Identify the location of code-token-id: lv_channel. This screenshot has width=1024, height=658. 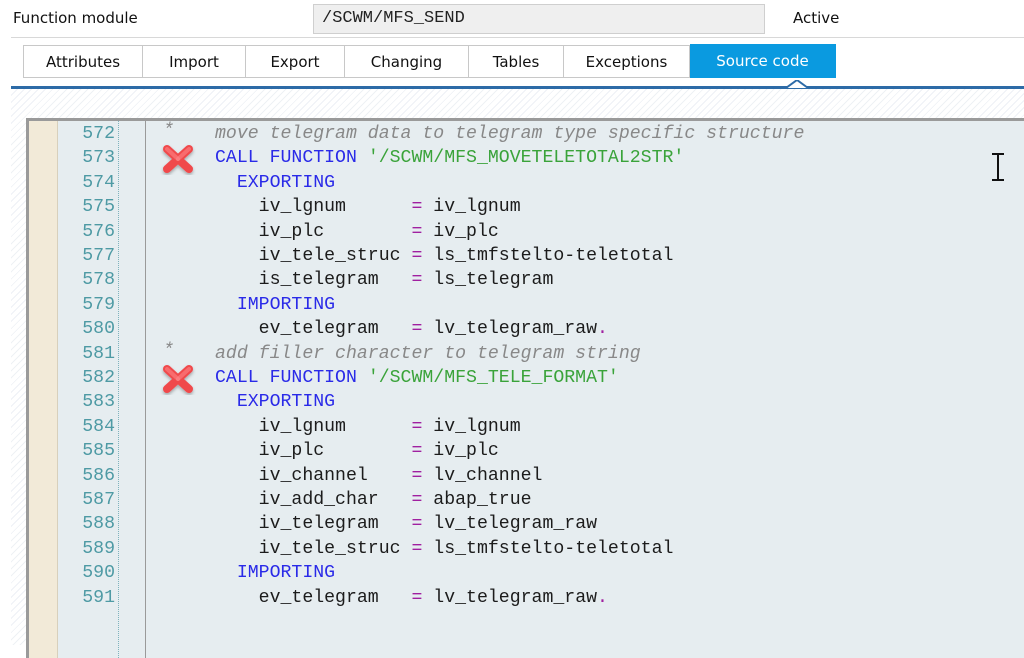
(482, 475).